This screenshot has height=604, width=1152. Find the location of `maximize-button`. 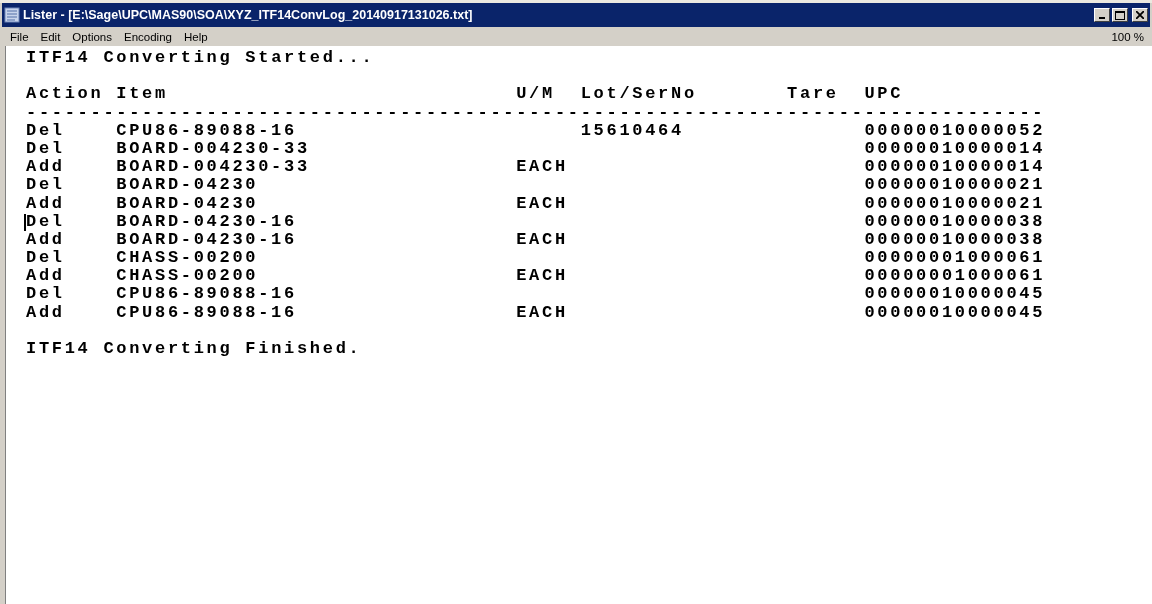

maximize-button is located at coordinates (1120, 15).